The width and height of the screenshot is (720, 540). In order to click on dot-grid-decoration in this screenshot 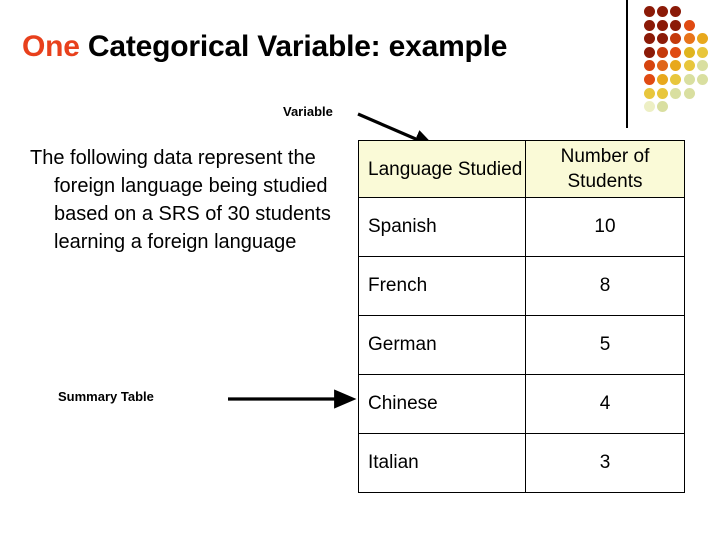, I will do `click(679, 62)`.